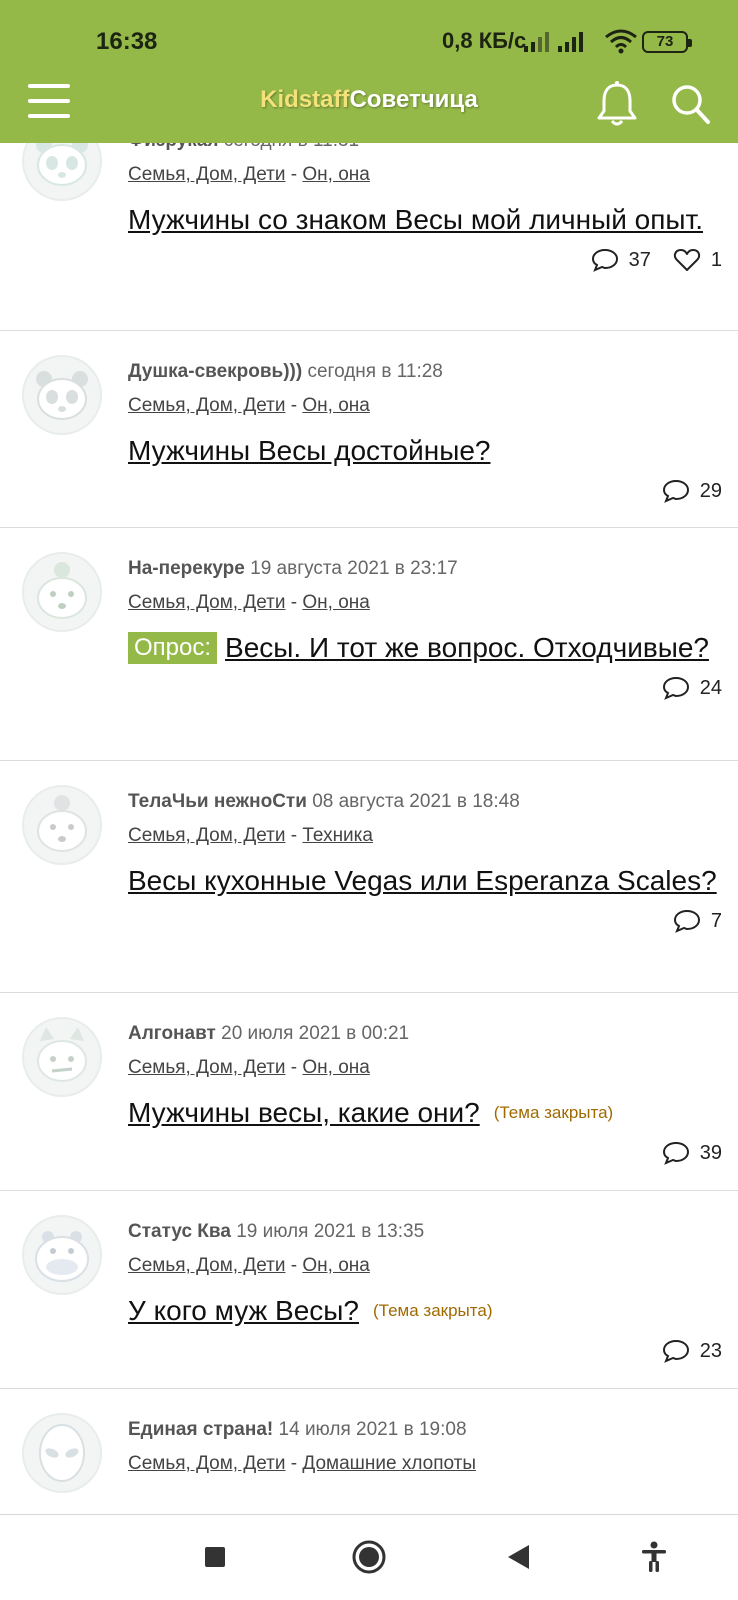  What do you see at coordinates (425, 260) in the screenshot?
I see `topic-stats: 37 1` at bounding box center [425, 260].